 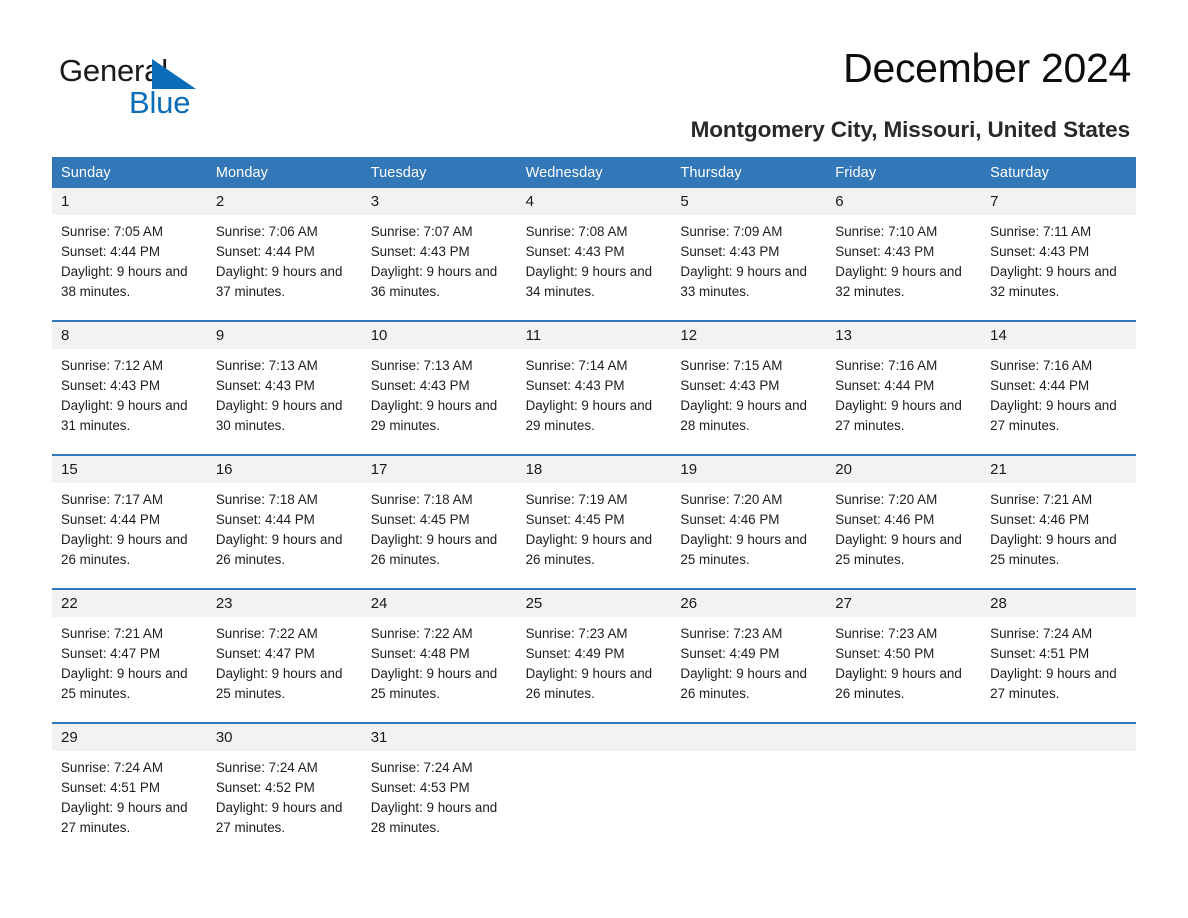 What do you see at coordinates (564, 172) in the screenshot?
I see `day-header-wednesday: Wednesday` at bounding box center [564, 172].